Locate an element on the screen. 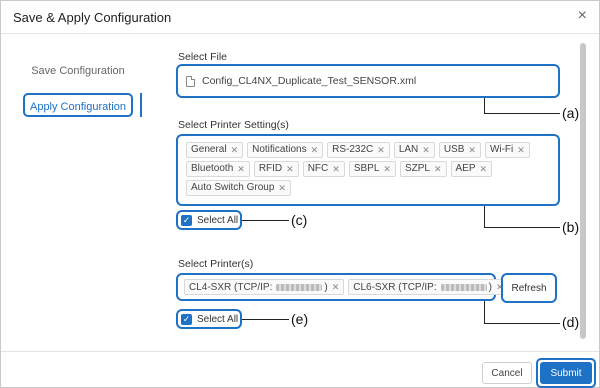  file-value-row: Config_CL4NX_Duplicate_Test_SENSOR.xml is located at coordinates (301, 81).